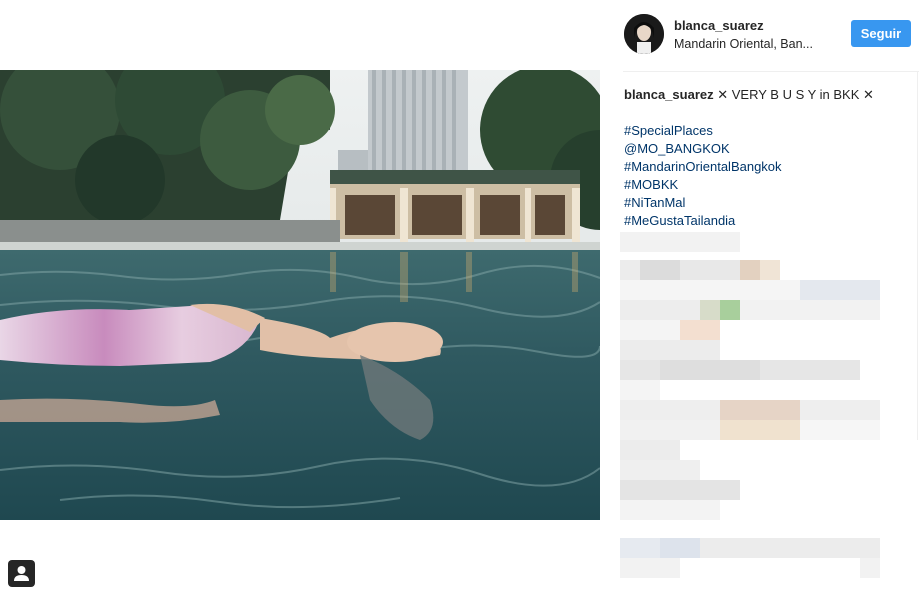  I want to click on header-divider, so click(771, 71).